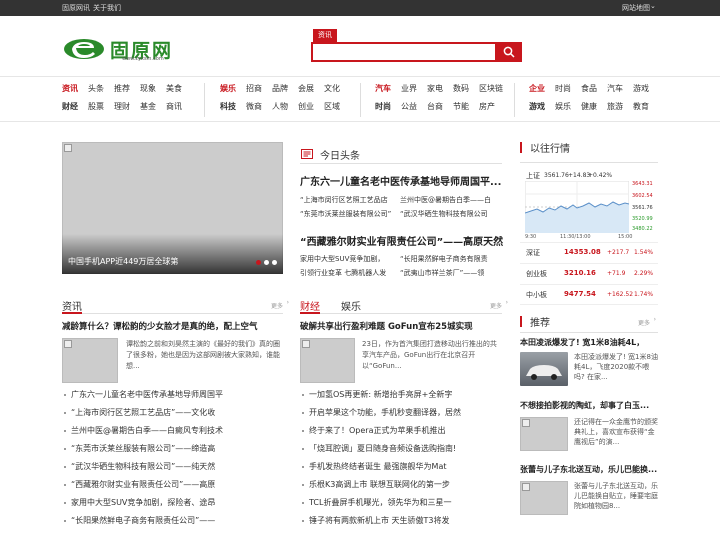  Describe the element at coordinates (402, 431) in the screenshot. I see `list-item: 终于来了！Opera正式为苹果手机推出` at that location.